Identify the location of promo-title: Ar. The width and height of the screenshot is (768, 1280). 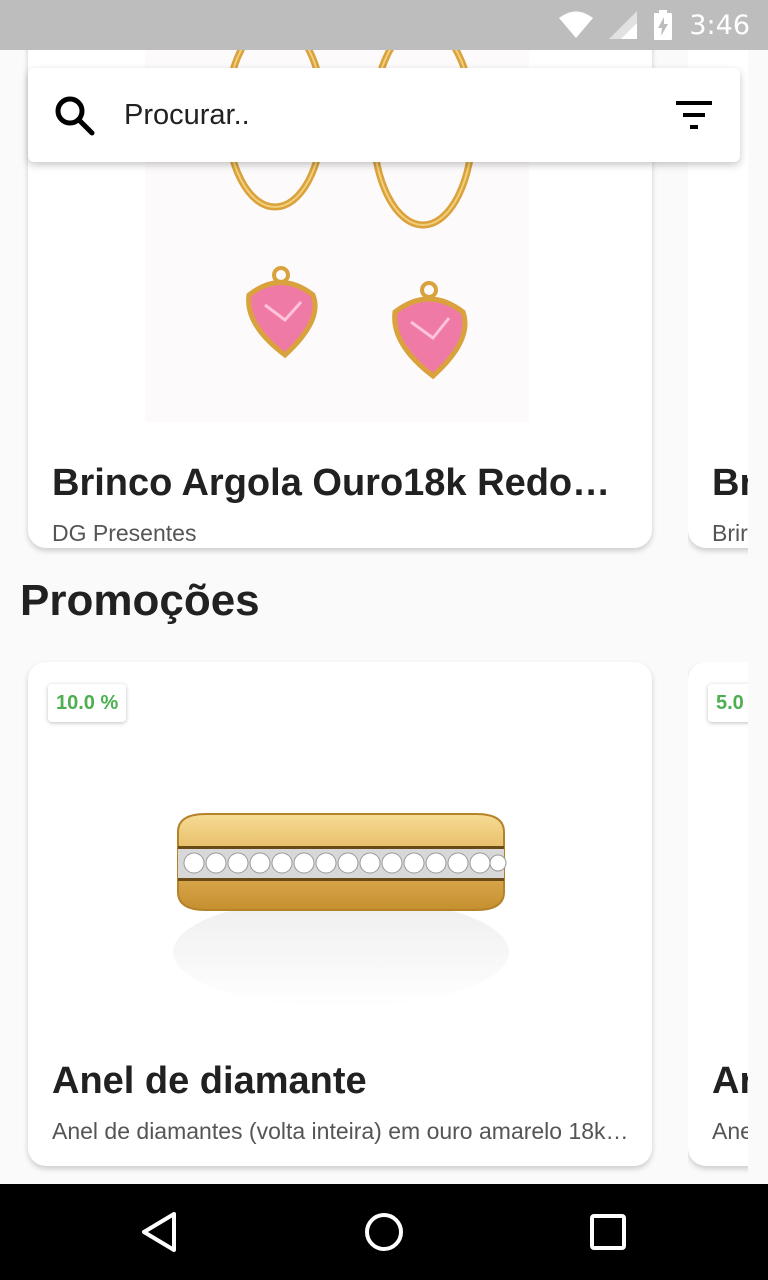
(730, 1081).